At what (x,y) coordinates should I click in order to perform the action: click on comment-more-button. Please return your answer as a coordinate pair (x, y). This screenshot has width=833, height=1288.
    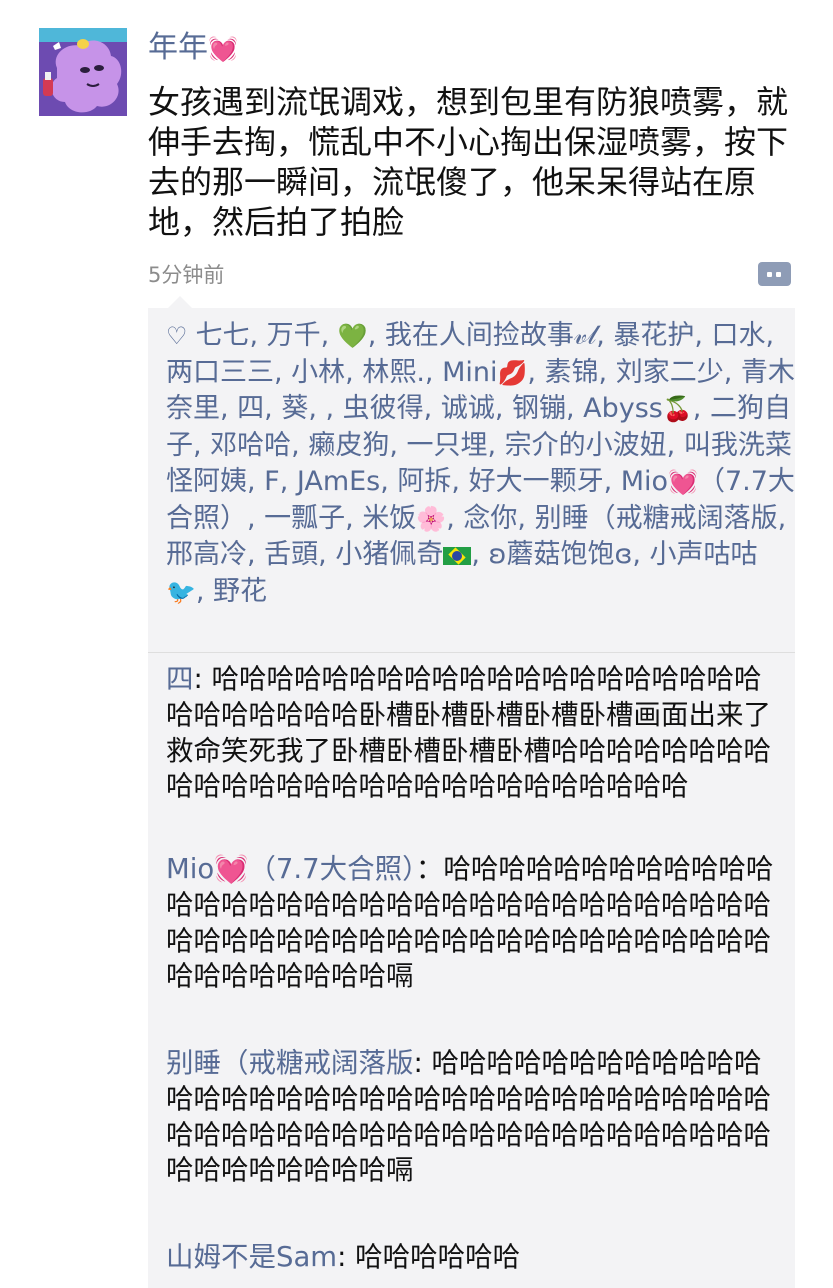
    Looking at the image, I should click on (774, 274).